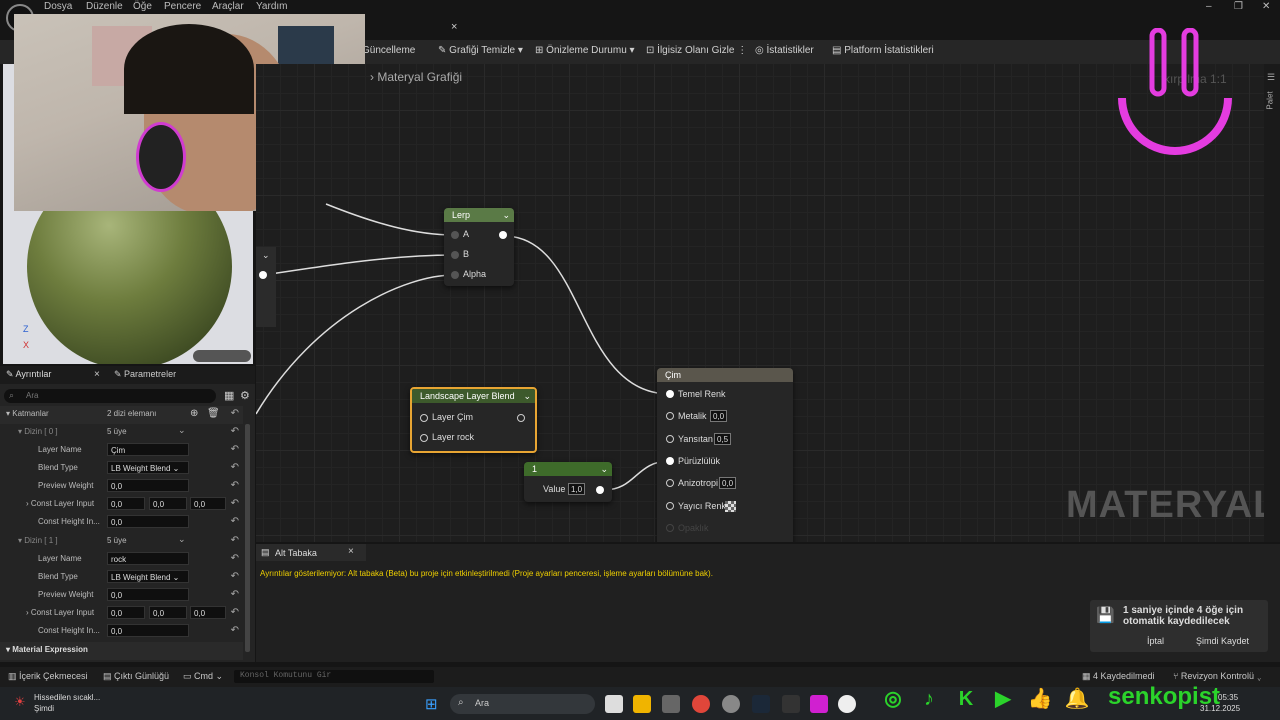 The image size is (1280, 720). I want to click on menu-edit: Düzenle, so click(104, 6).